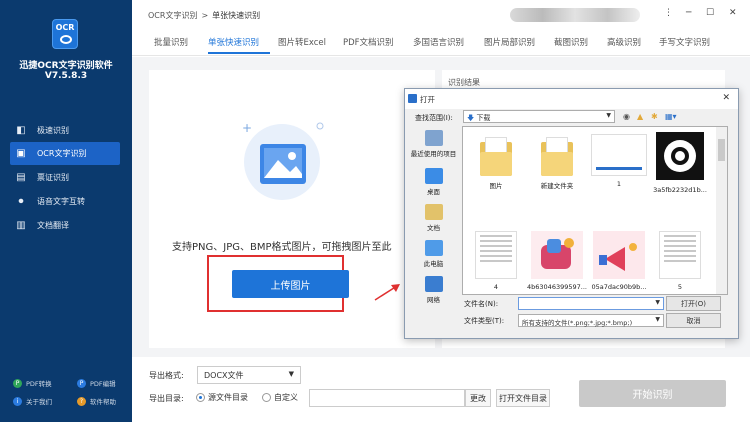 The image size is (750, 422). I want to click on place-recent: 最近使用的项目, so click(433, 144).